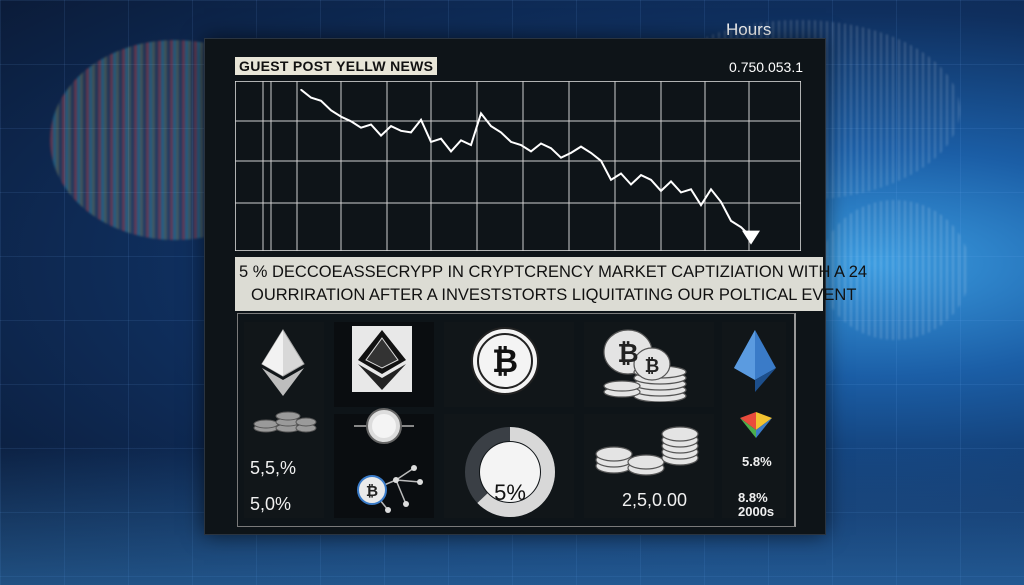 The image size is (1024, 585). I want to click on colored-diamond-icon, so click(756, 425).